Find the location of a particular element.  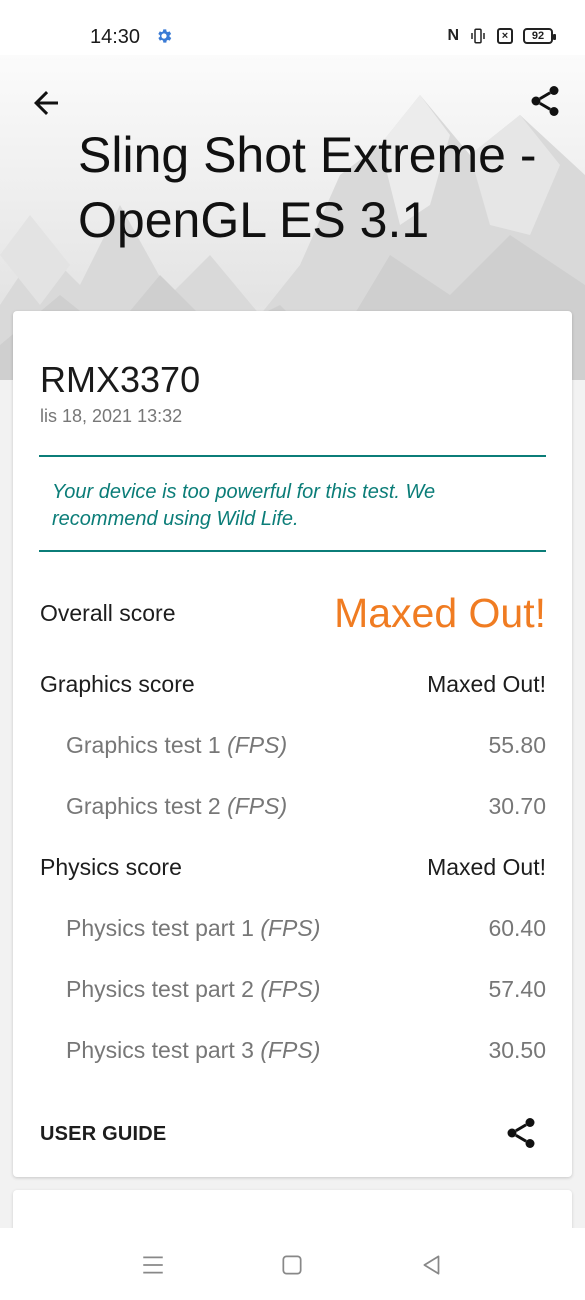

physics-test-3-row: Physics test part 3 (FPS) 30.50 is located at coordinates (293, 1050).